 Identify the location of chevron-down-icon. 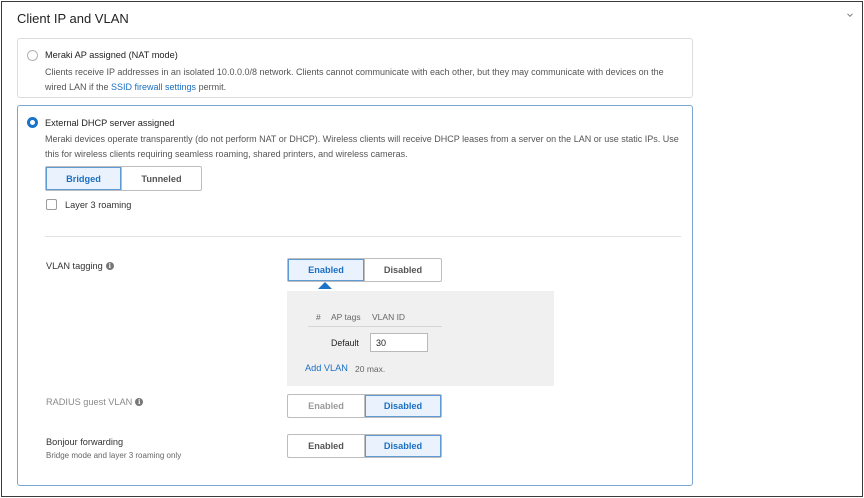
(850, 15).